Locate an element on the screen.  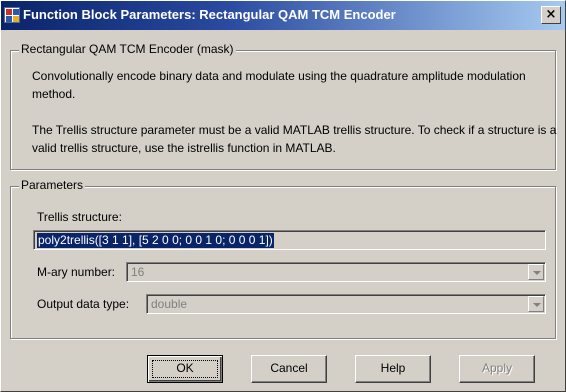
output-data-type-label: Output data type: is located at coordinates (83, 304).